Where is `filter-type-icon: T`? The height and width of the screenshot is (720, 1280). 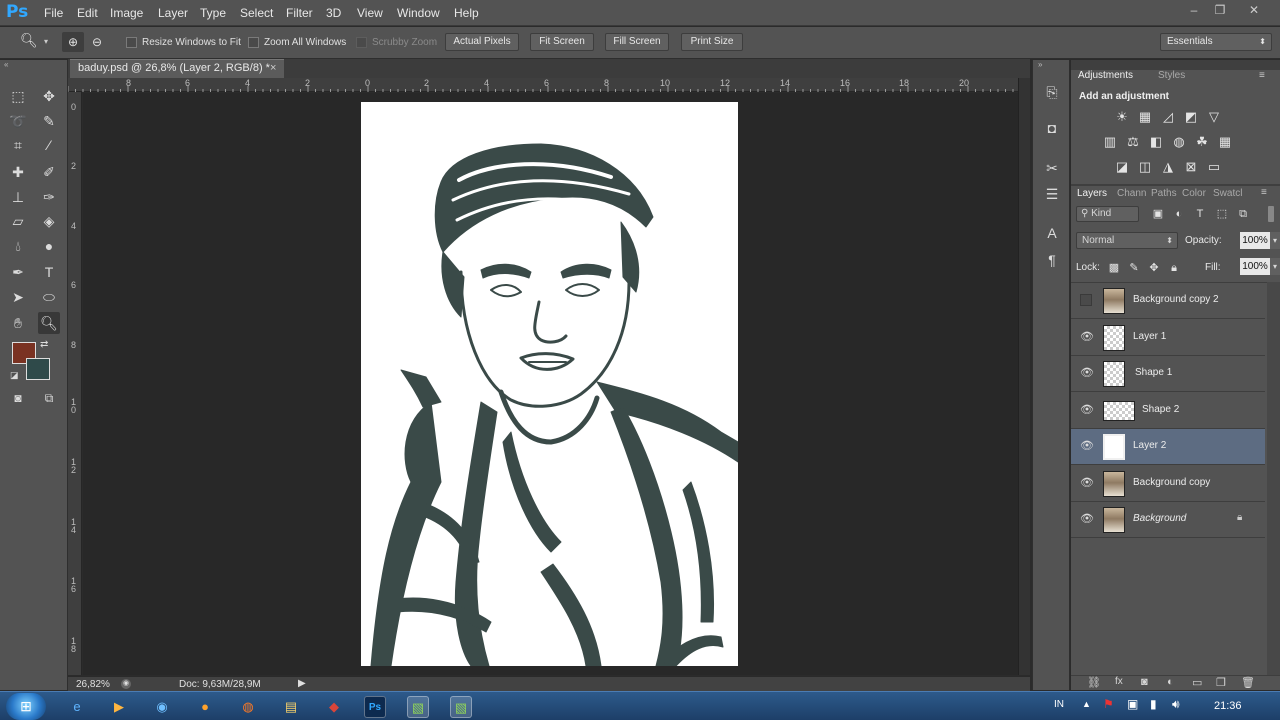
filter-type-icon: T is located at coordinates (1200, 214).